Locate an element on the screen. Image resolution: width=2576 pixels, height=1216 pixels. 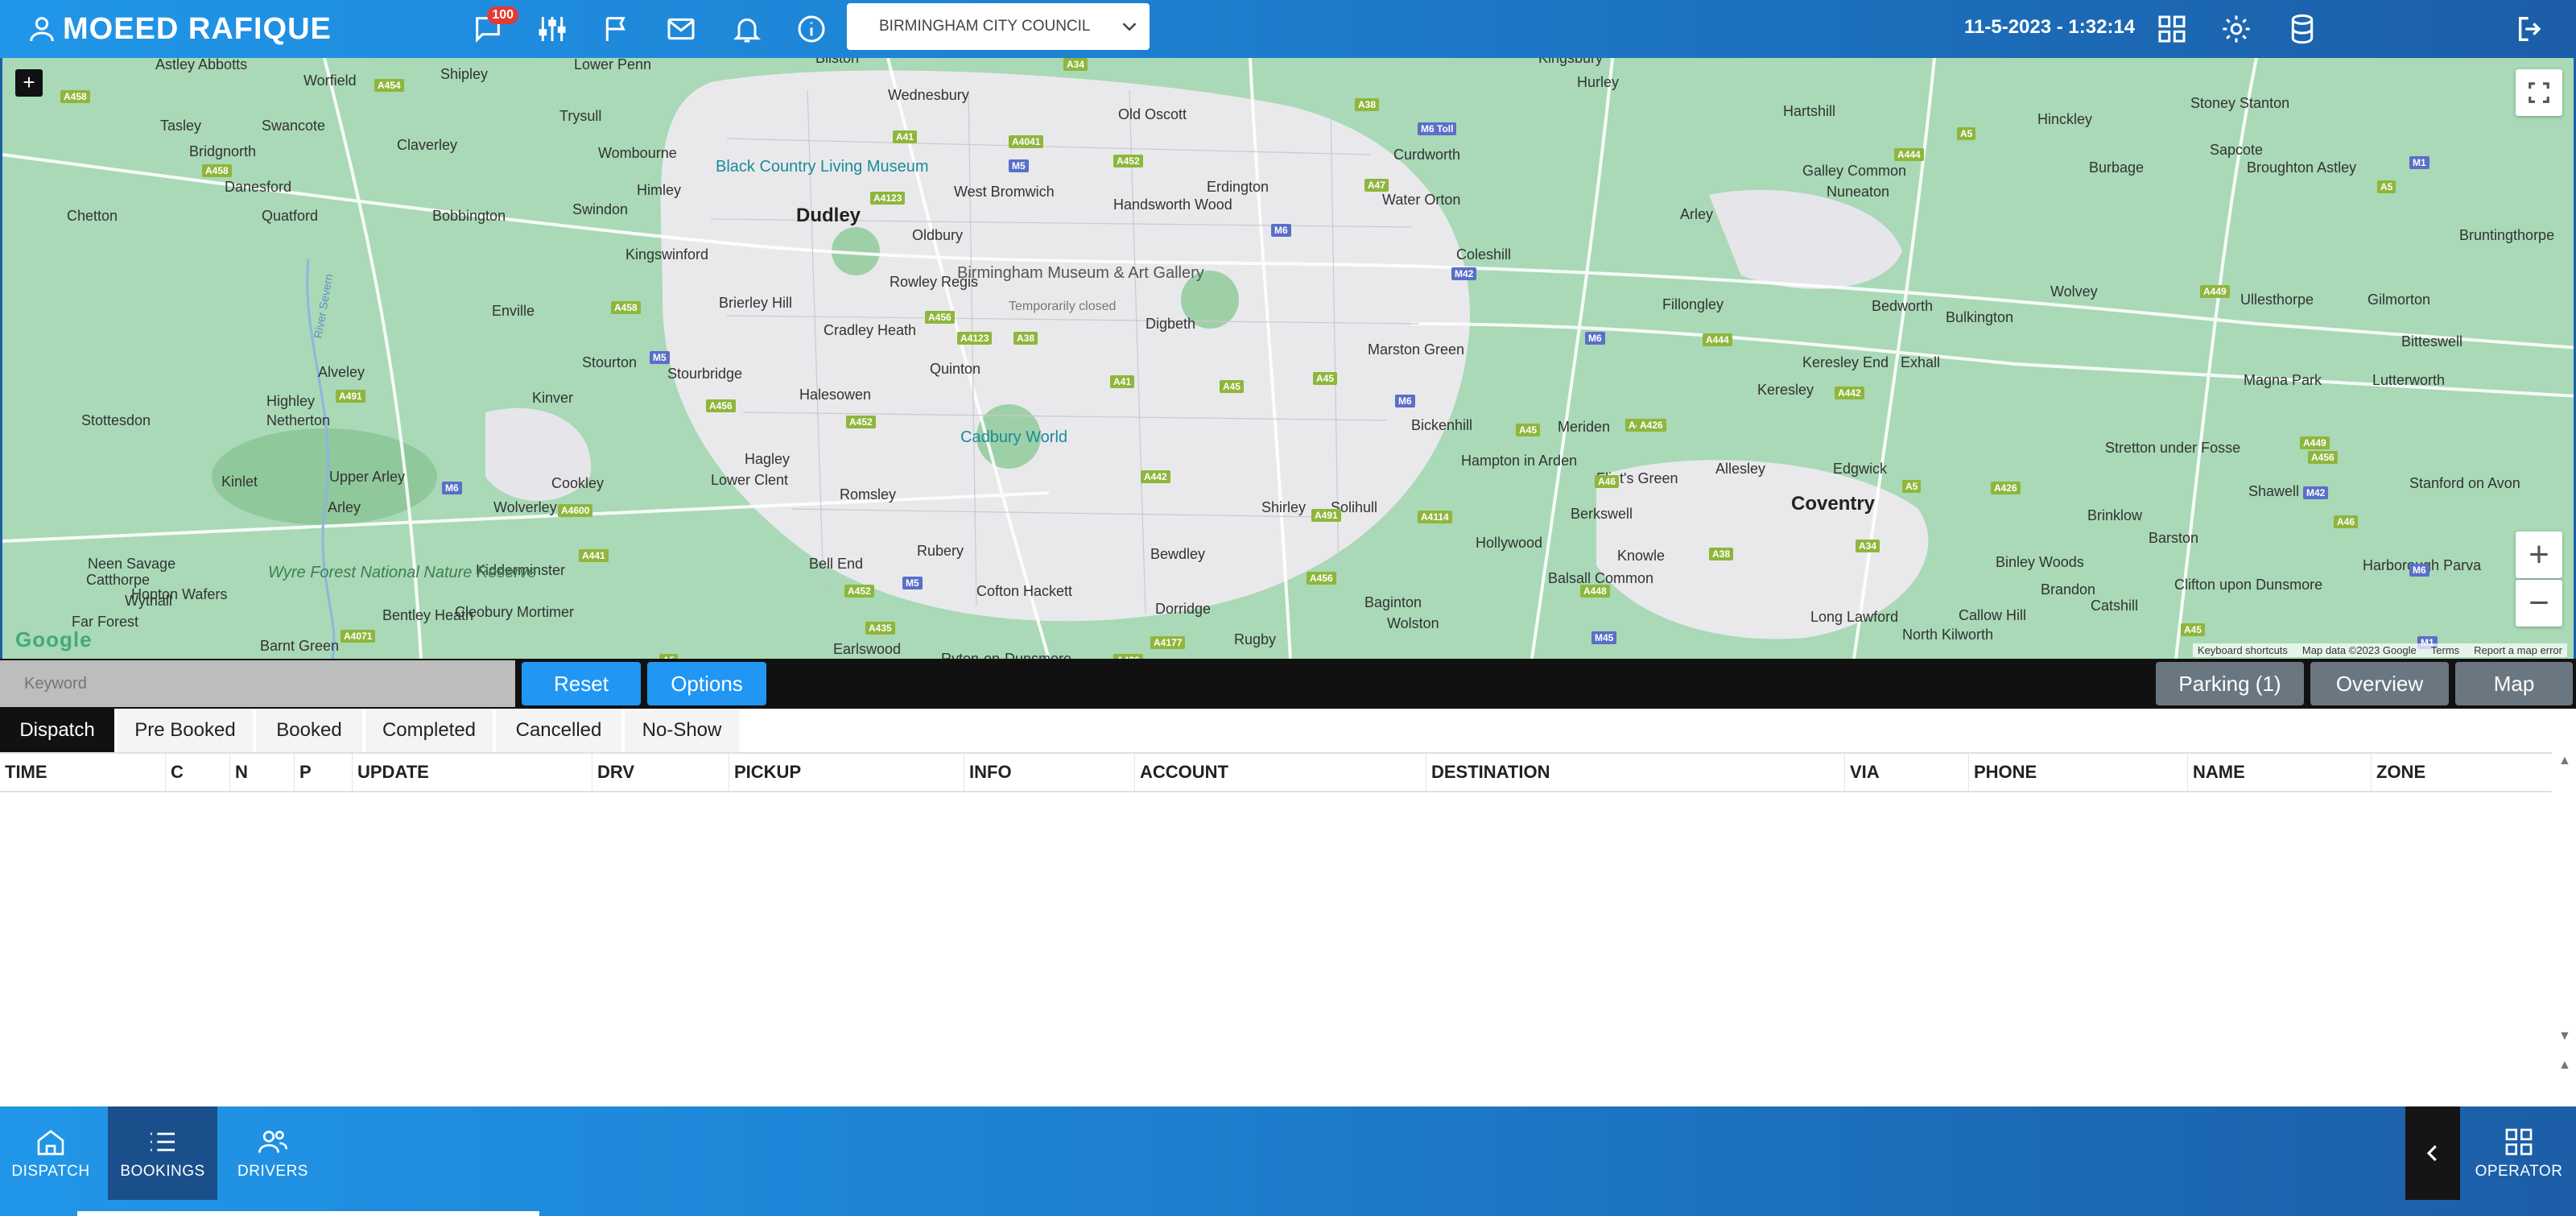
flag-button is located at coordinates (616, 29).